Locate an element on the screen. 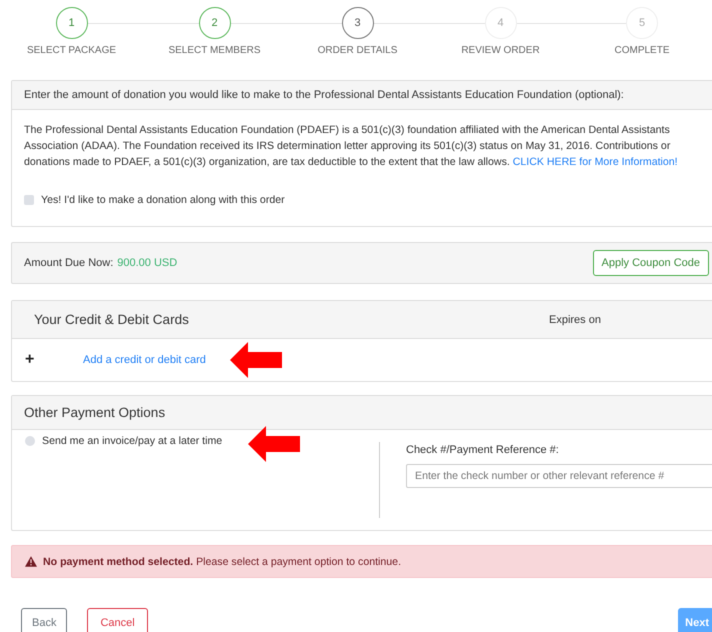 This screenshot has height=632, width=712. donation-checkbox is located at coordinates (29, 200).